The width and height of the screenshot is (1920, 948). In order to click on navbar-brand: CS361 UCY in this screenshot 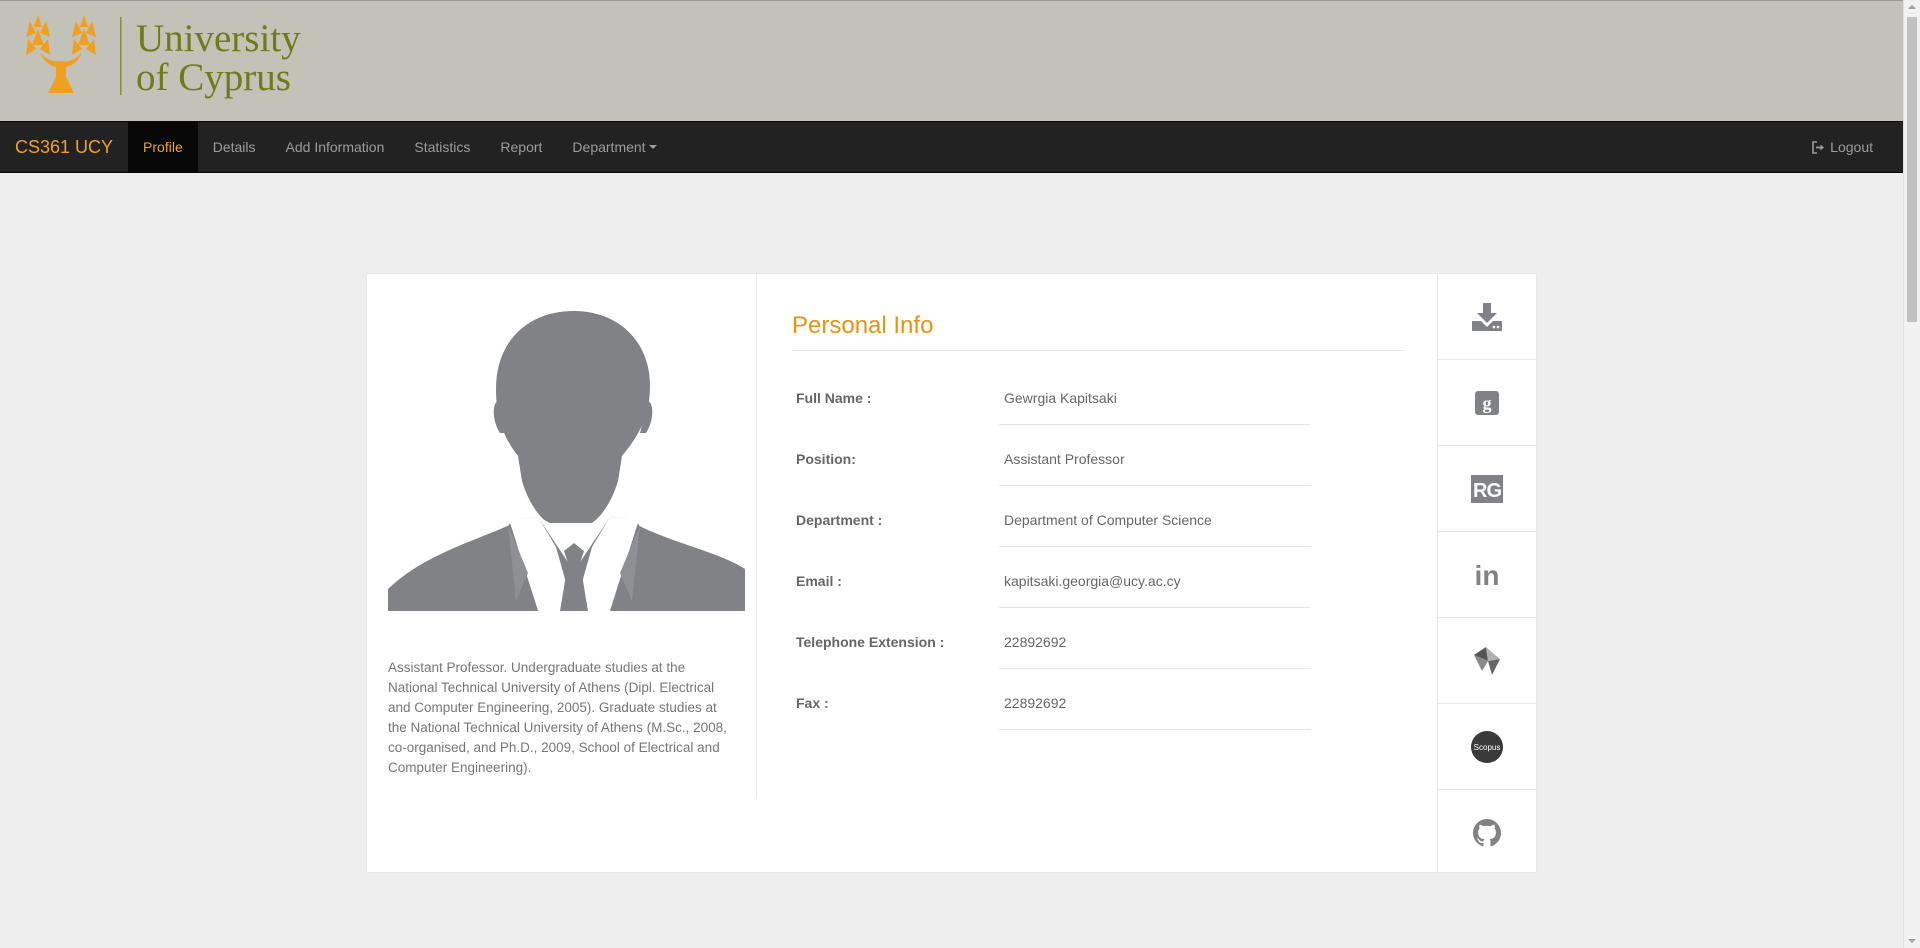, I will do `click(64, 147)`.